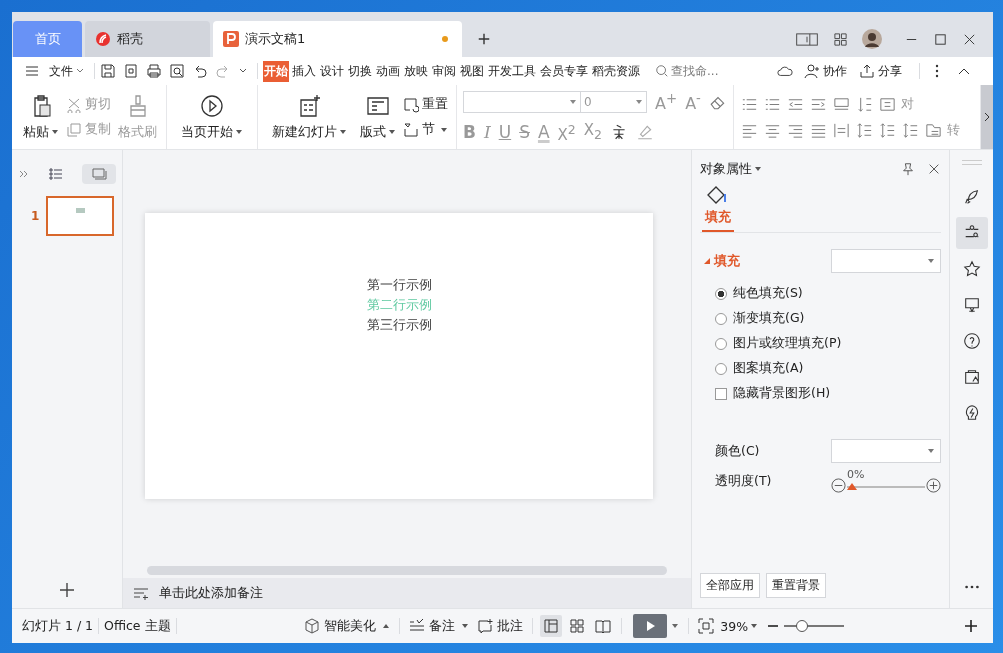 Image resolution: width=1003 pixels, height=653 pixels. What do you see at coordinates (103, 39) in the screenshot?
I see `docer-logo-icon` at bounding box center [103, 39].